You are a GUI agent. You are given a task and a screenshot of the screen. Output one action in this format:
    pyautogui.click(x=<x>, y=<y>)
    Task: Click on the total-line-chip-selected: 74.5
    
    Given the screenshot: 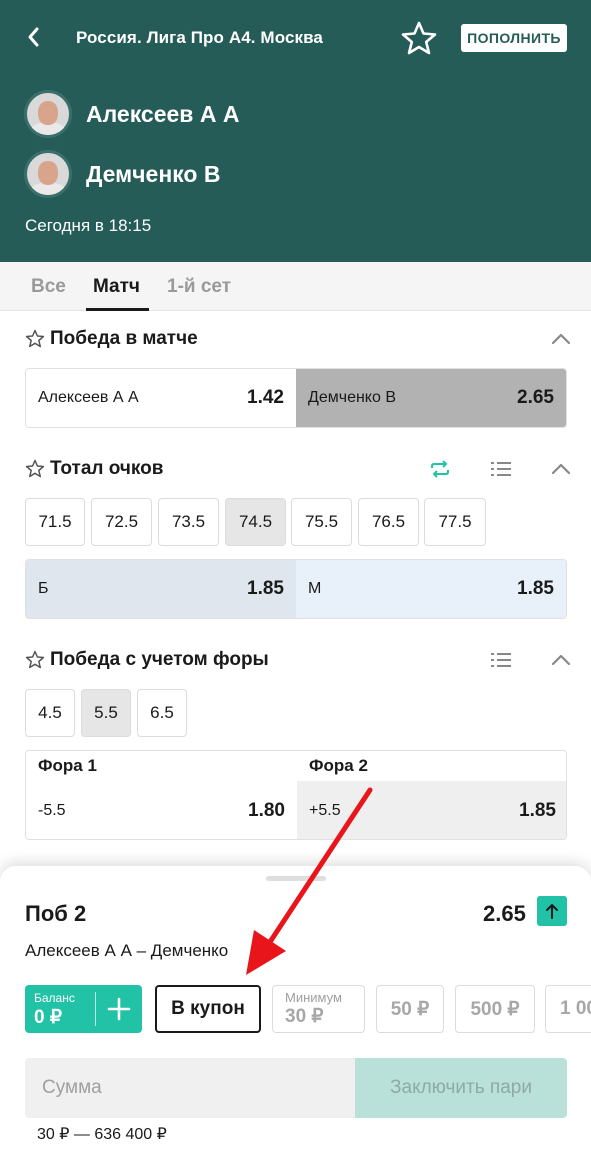 What is the action you would take?
    pyautogui.click(x=255, y=522)
    